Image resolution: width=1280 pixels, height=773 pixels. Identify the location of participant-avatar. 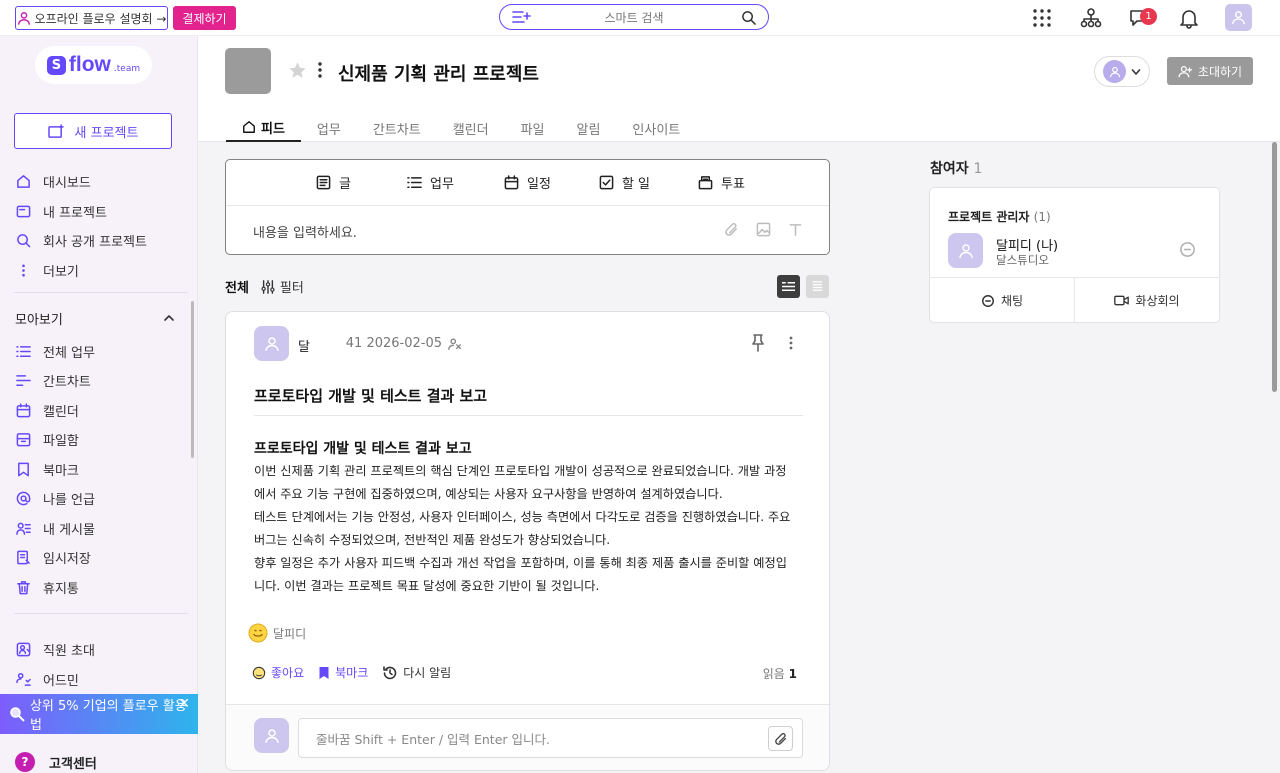
(965, 250).